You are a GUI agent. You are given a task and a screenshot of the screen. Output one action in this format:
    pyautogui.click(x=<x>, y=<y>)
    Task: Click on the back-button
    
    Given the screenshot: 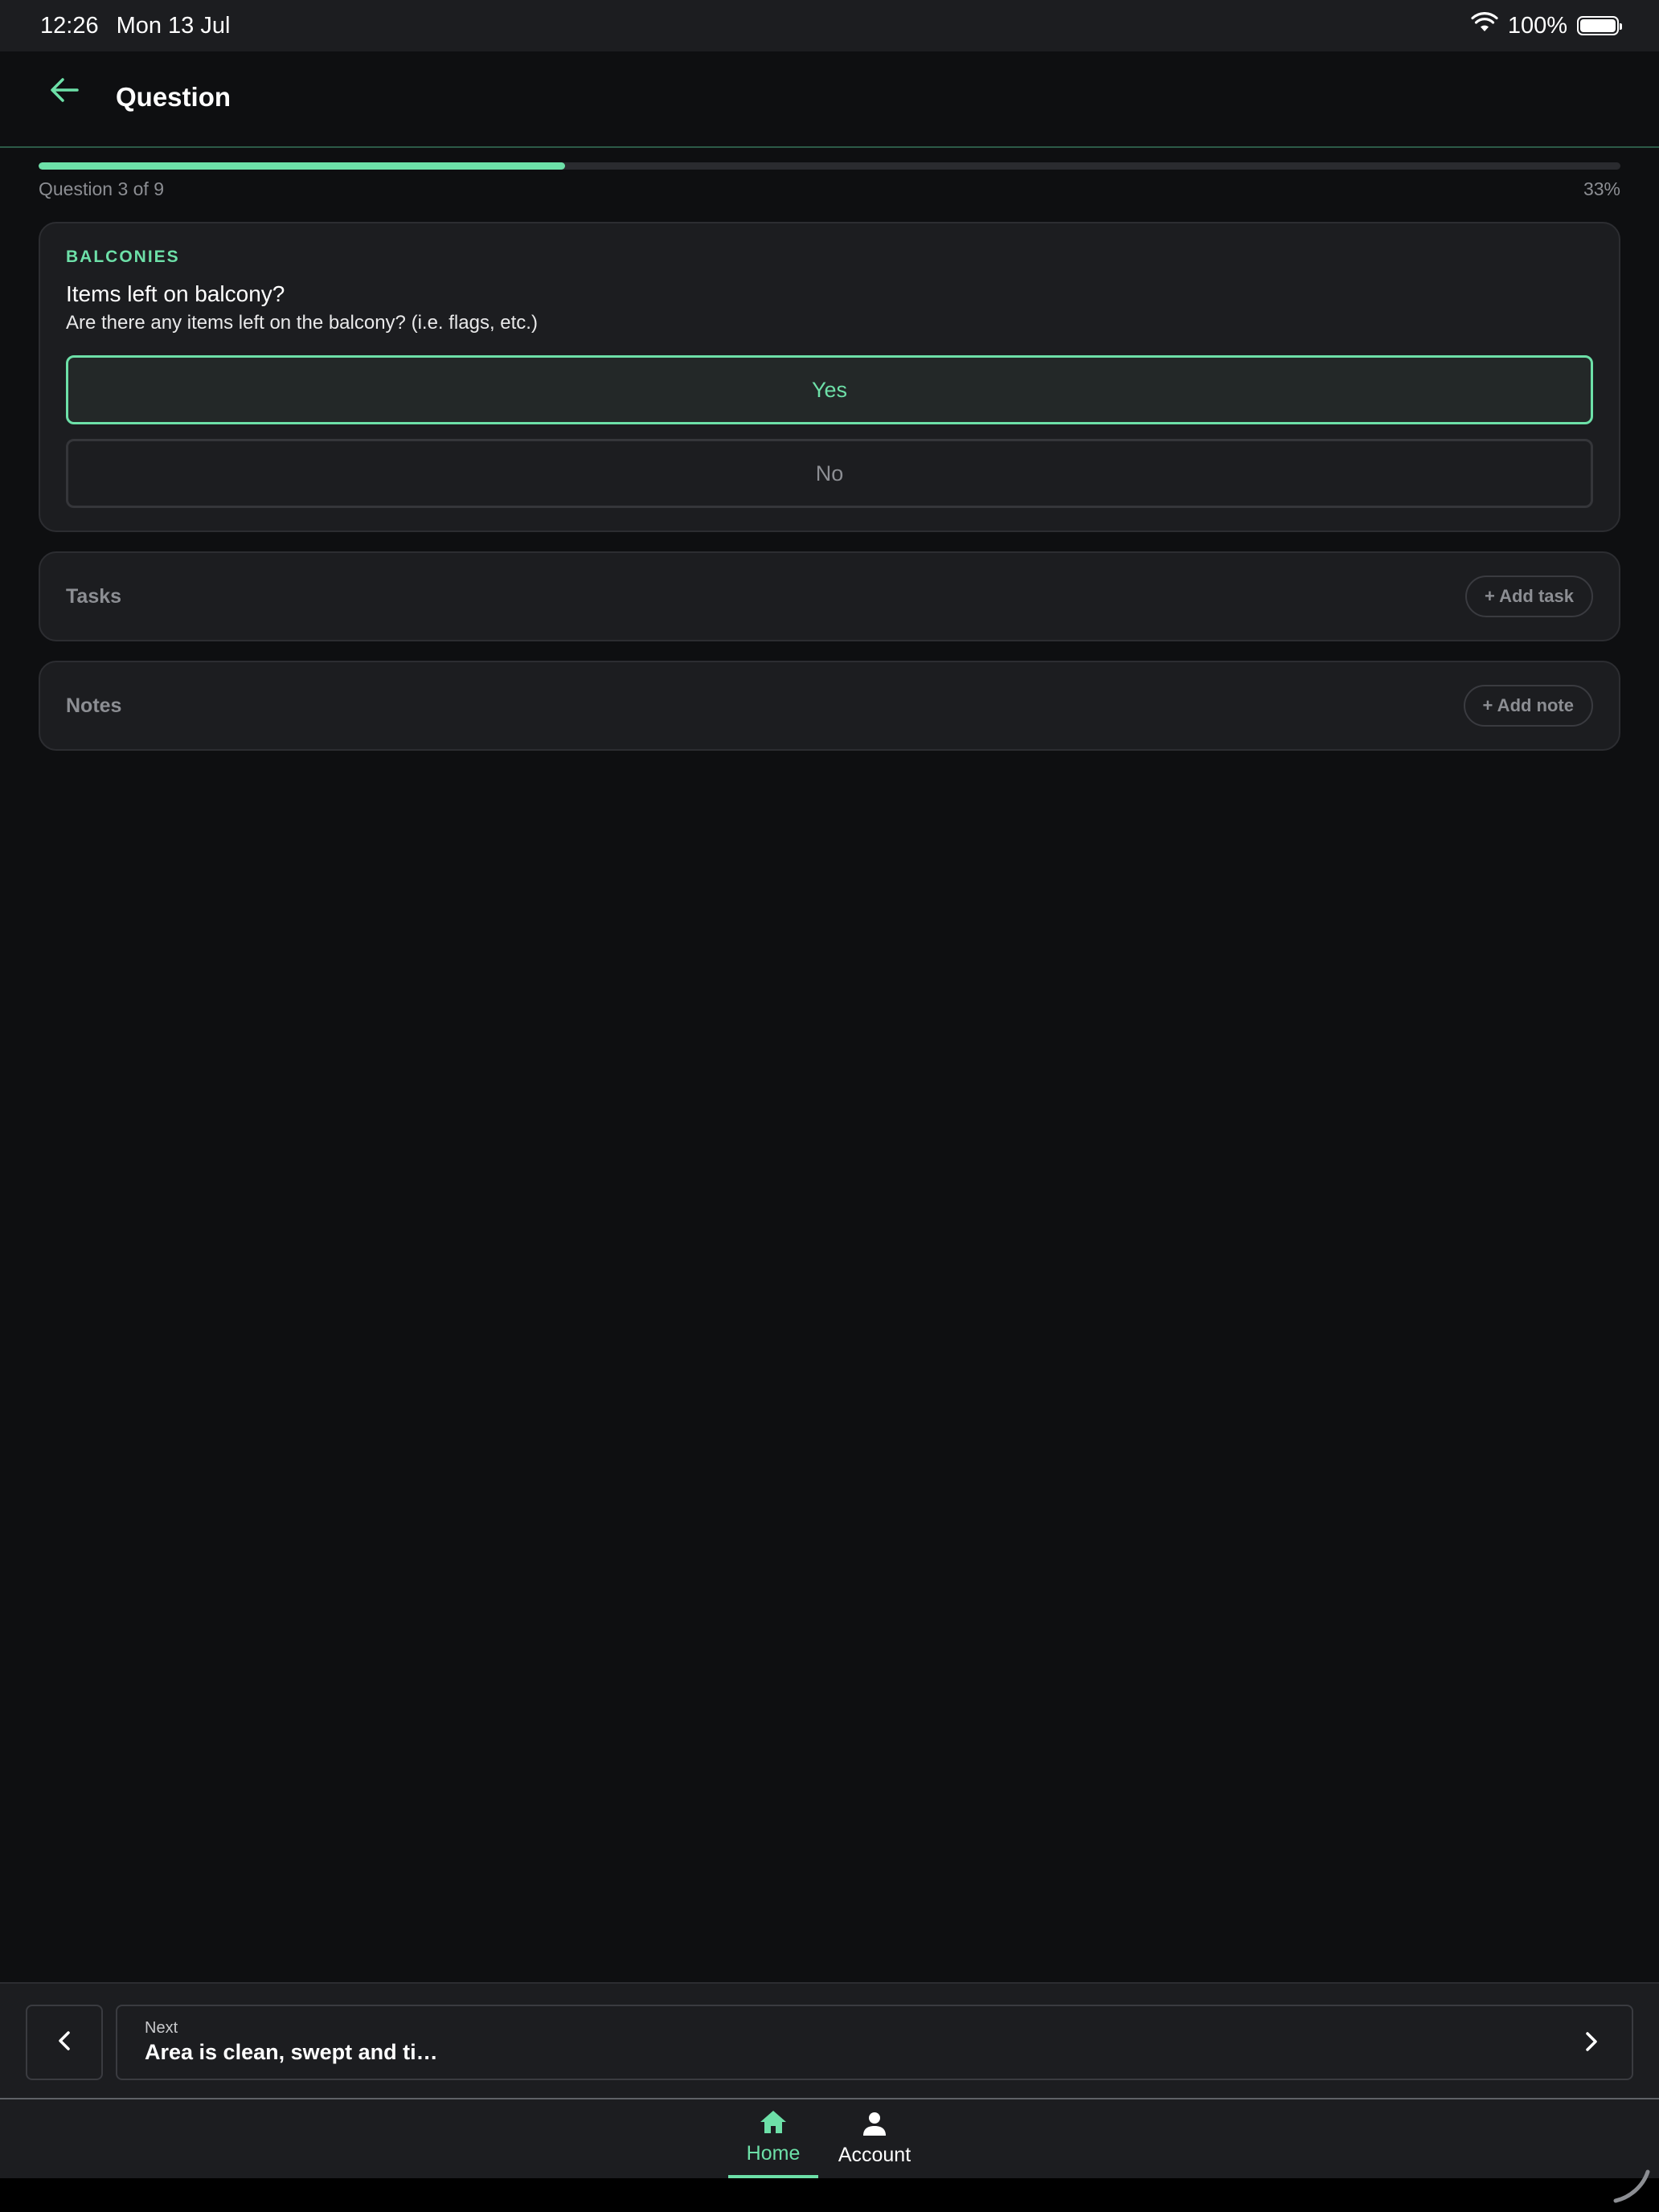 What is the action you would take?
    pyautogui.click(x=64, y=91)
    